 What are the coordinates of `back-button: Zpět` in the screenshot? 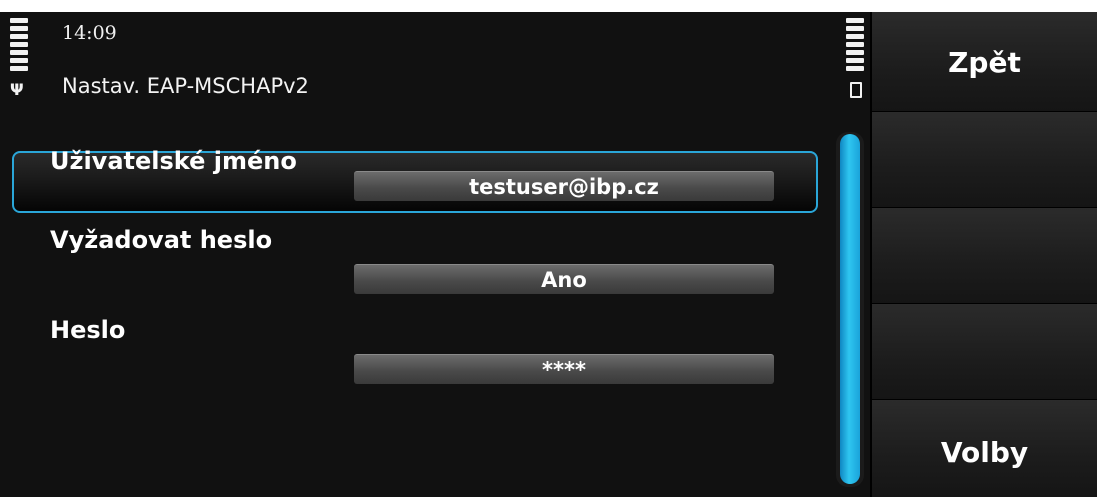 It's located at (984, 62).